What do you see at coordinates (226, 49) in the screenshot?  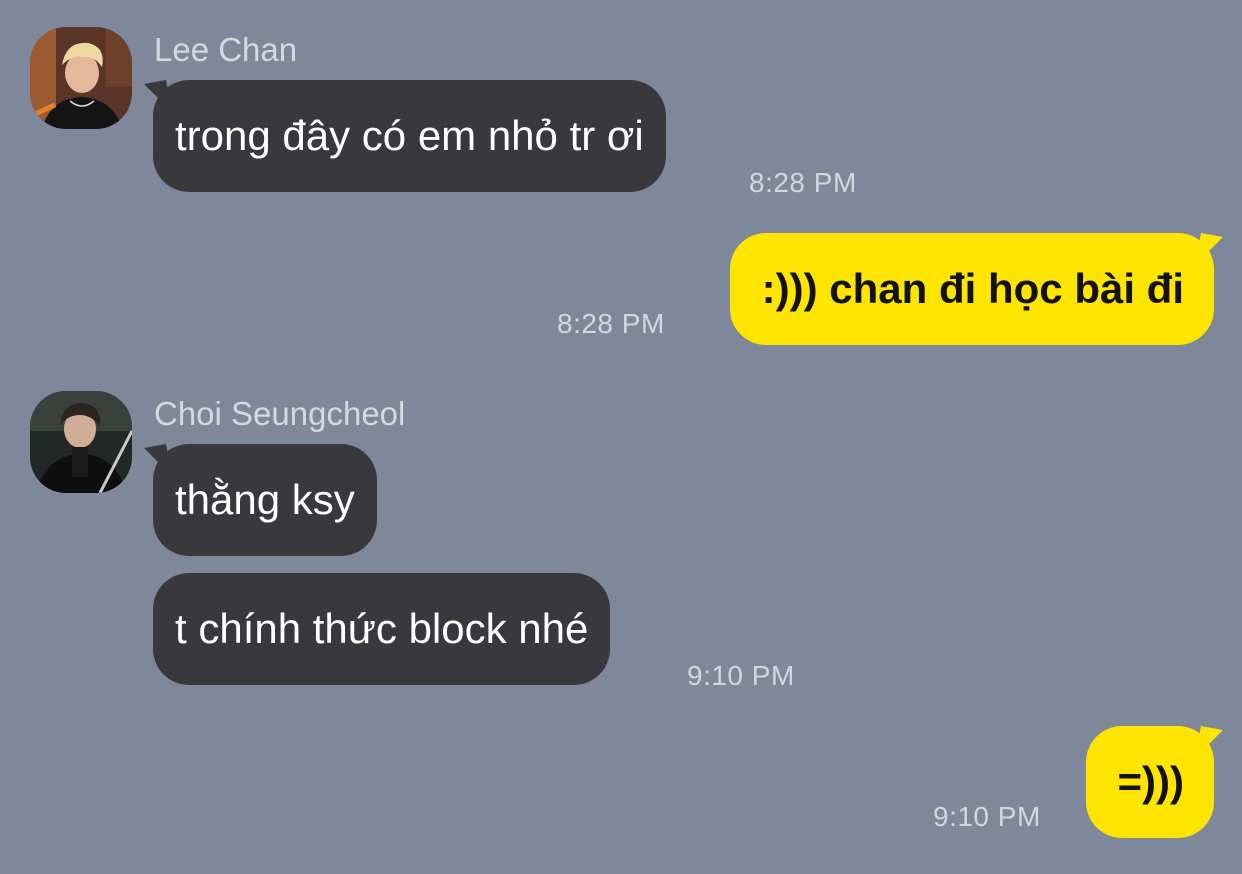 I see `sender-name-lee-chan: Lee Chan` at bounding box center [226, 49].